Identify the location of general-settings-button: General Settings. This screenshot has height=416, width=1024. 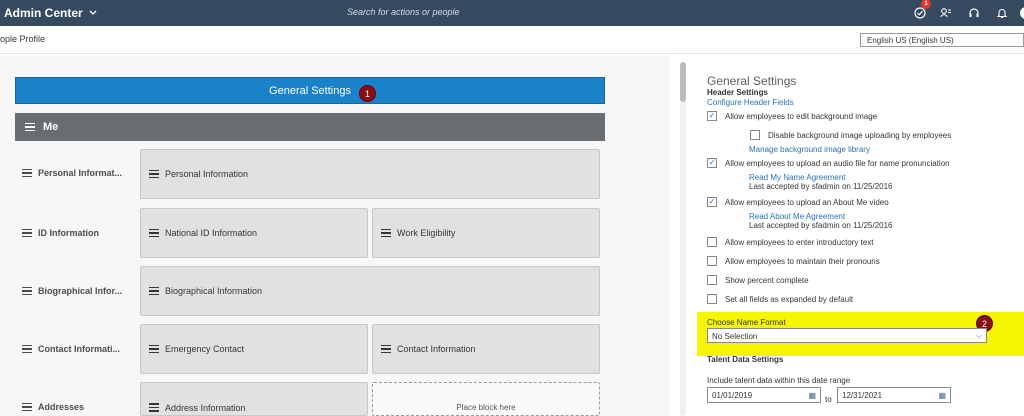
(310, 90).